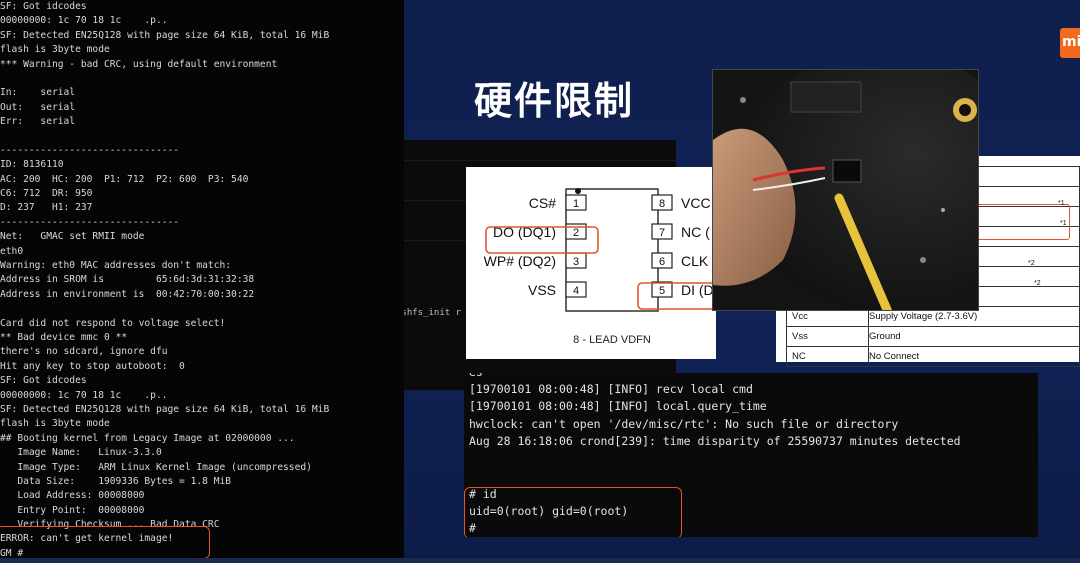  I want to click on pin-number: 6, so click(662, 262).